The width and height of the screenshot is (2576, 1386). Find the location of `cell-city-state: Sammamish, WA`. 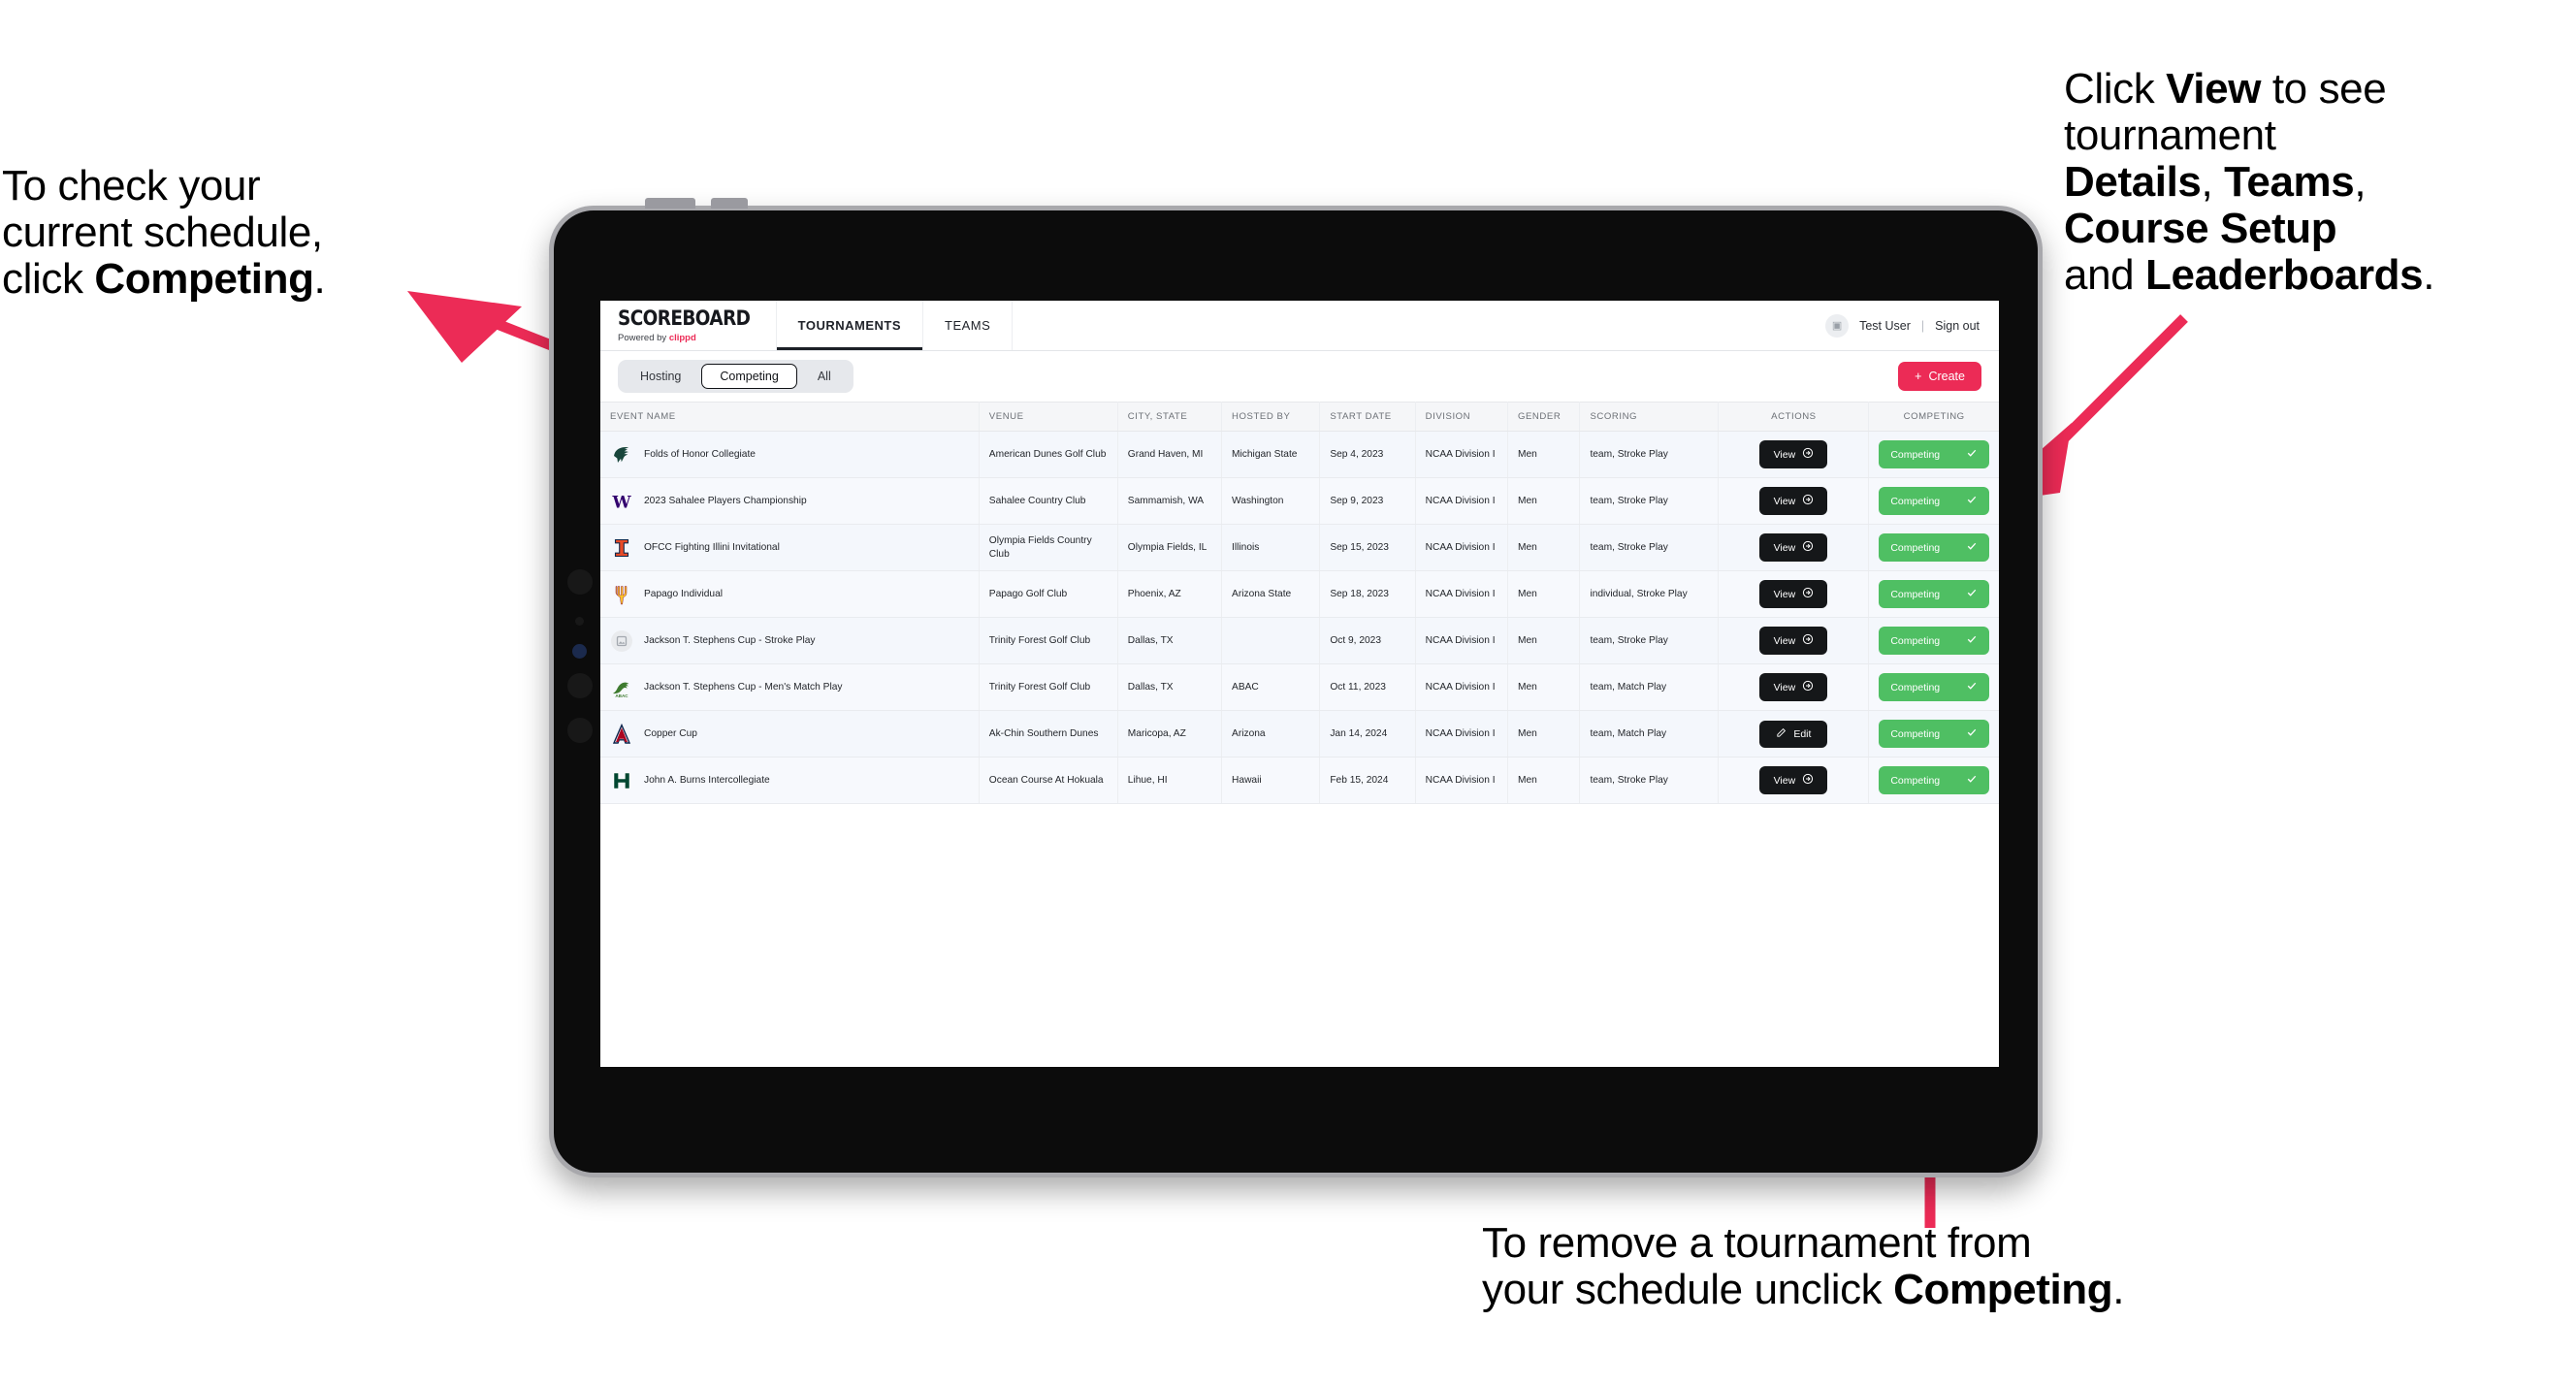

cell-city-state: Sammamish, WA is located at coordinates (1170, 501).